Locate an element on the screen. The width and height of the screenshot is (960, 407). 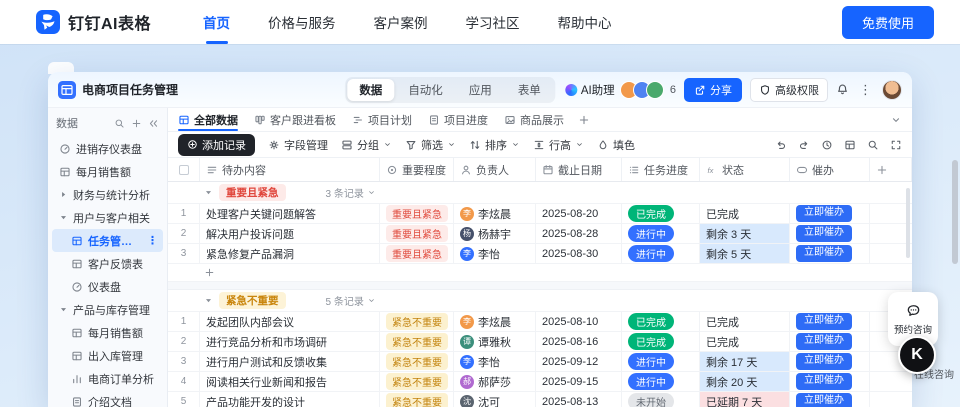
cell-due-date: 2025-09-15 is located at coordinates (579, 381).